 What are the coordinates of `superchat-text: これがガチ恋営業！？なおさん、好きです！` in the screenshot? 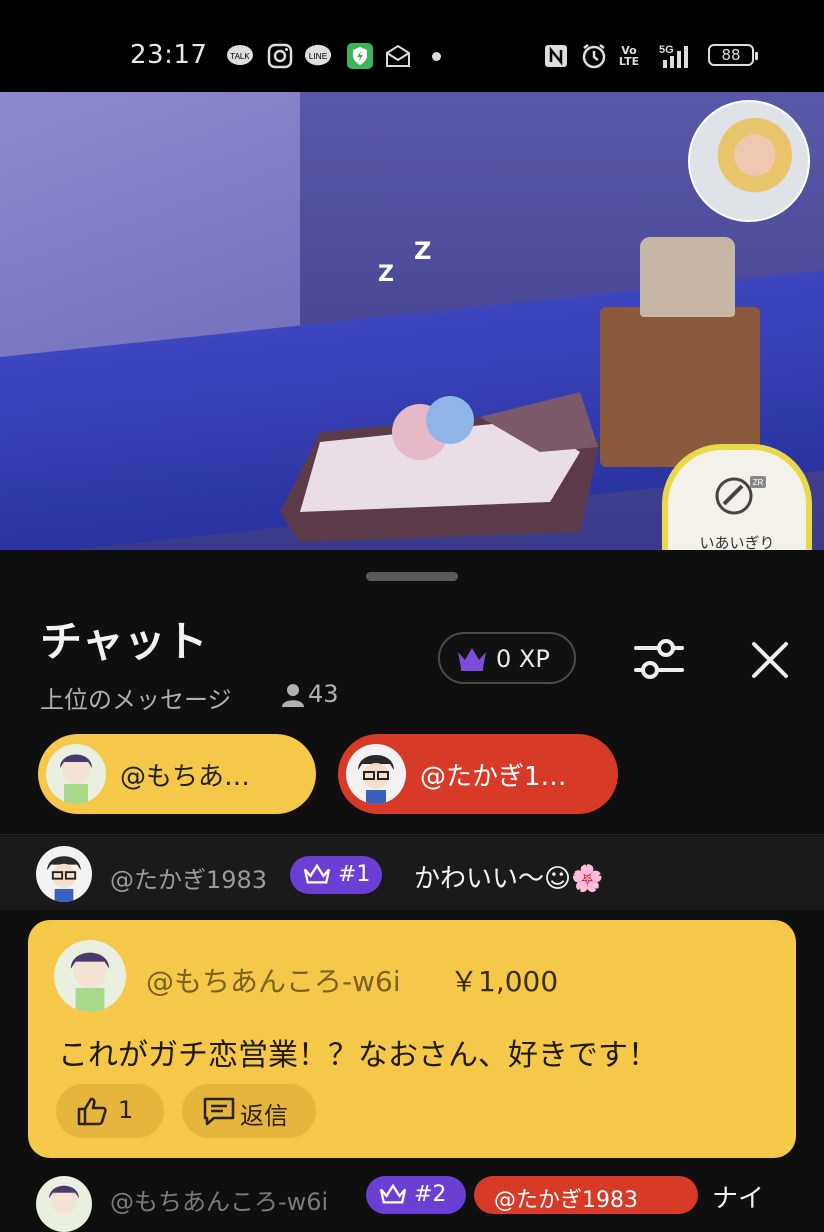 It's located at (358, 1055).